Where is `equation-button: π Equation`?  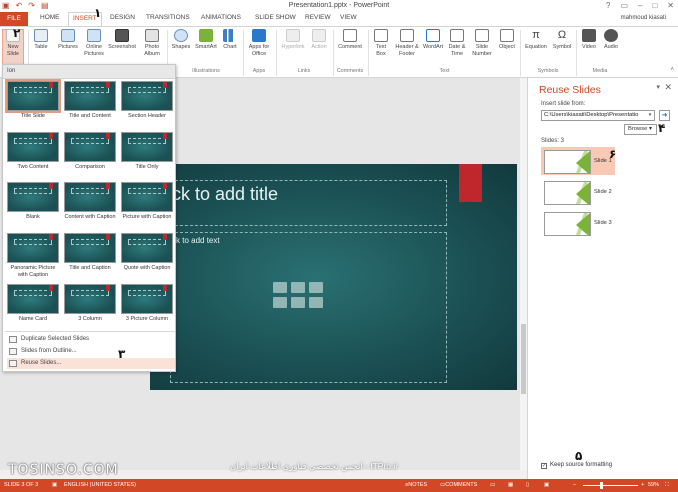
equation-button: π Equation is located at coordinates (536, 40).